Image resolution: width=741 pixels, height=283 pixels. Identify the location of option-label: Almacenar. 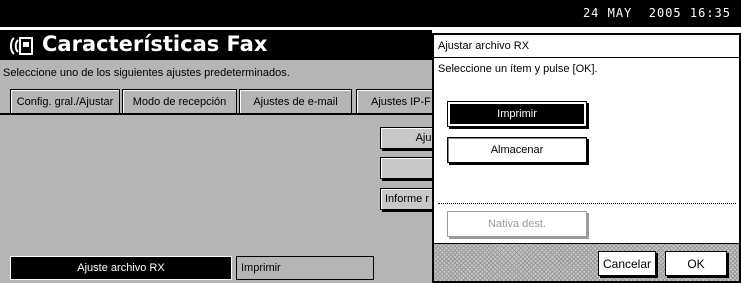
(517, 150).